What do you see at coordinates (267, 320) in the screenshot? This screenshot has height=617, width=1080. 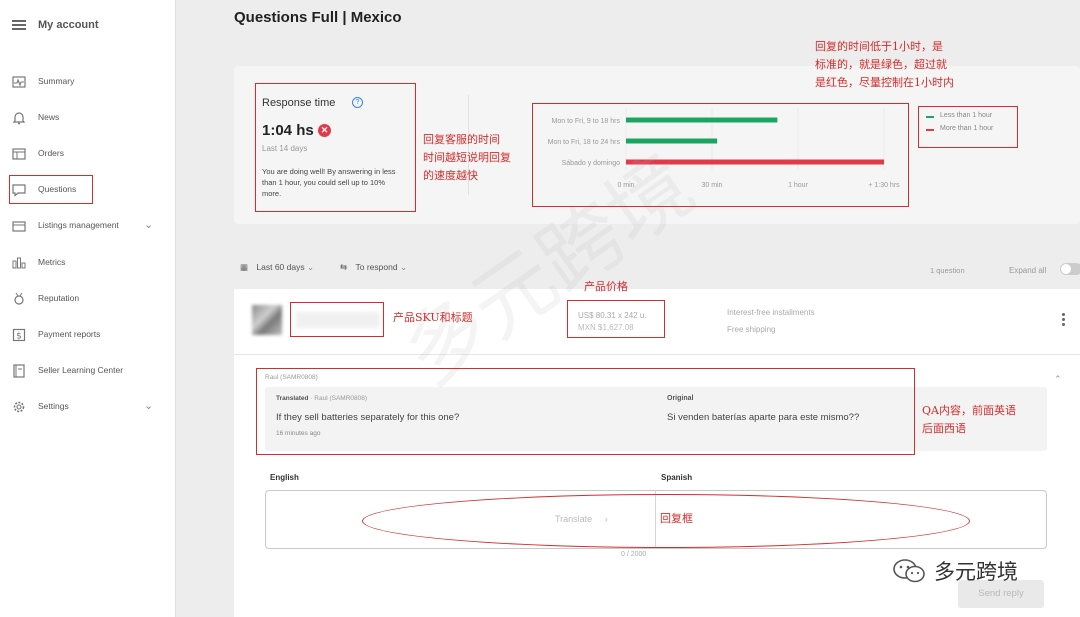 I see `product-thumbnail` at bounding box center [267, 320].